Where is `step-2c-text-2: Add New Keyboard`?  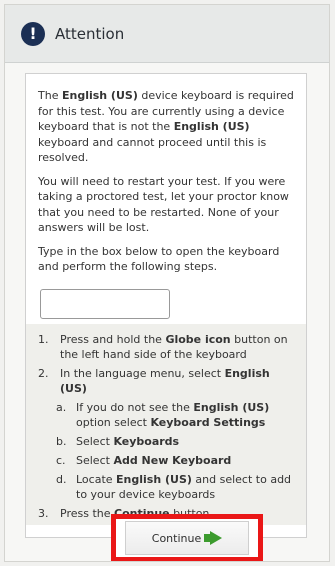 step-2c-text-2: Add New Keyboard is located at coordinates (172, 460).